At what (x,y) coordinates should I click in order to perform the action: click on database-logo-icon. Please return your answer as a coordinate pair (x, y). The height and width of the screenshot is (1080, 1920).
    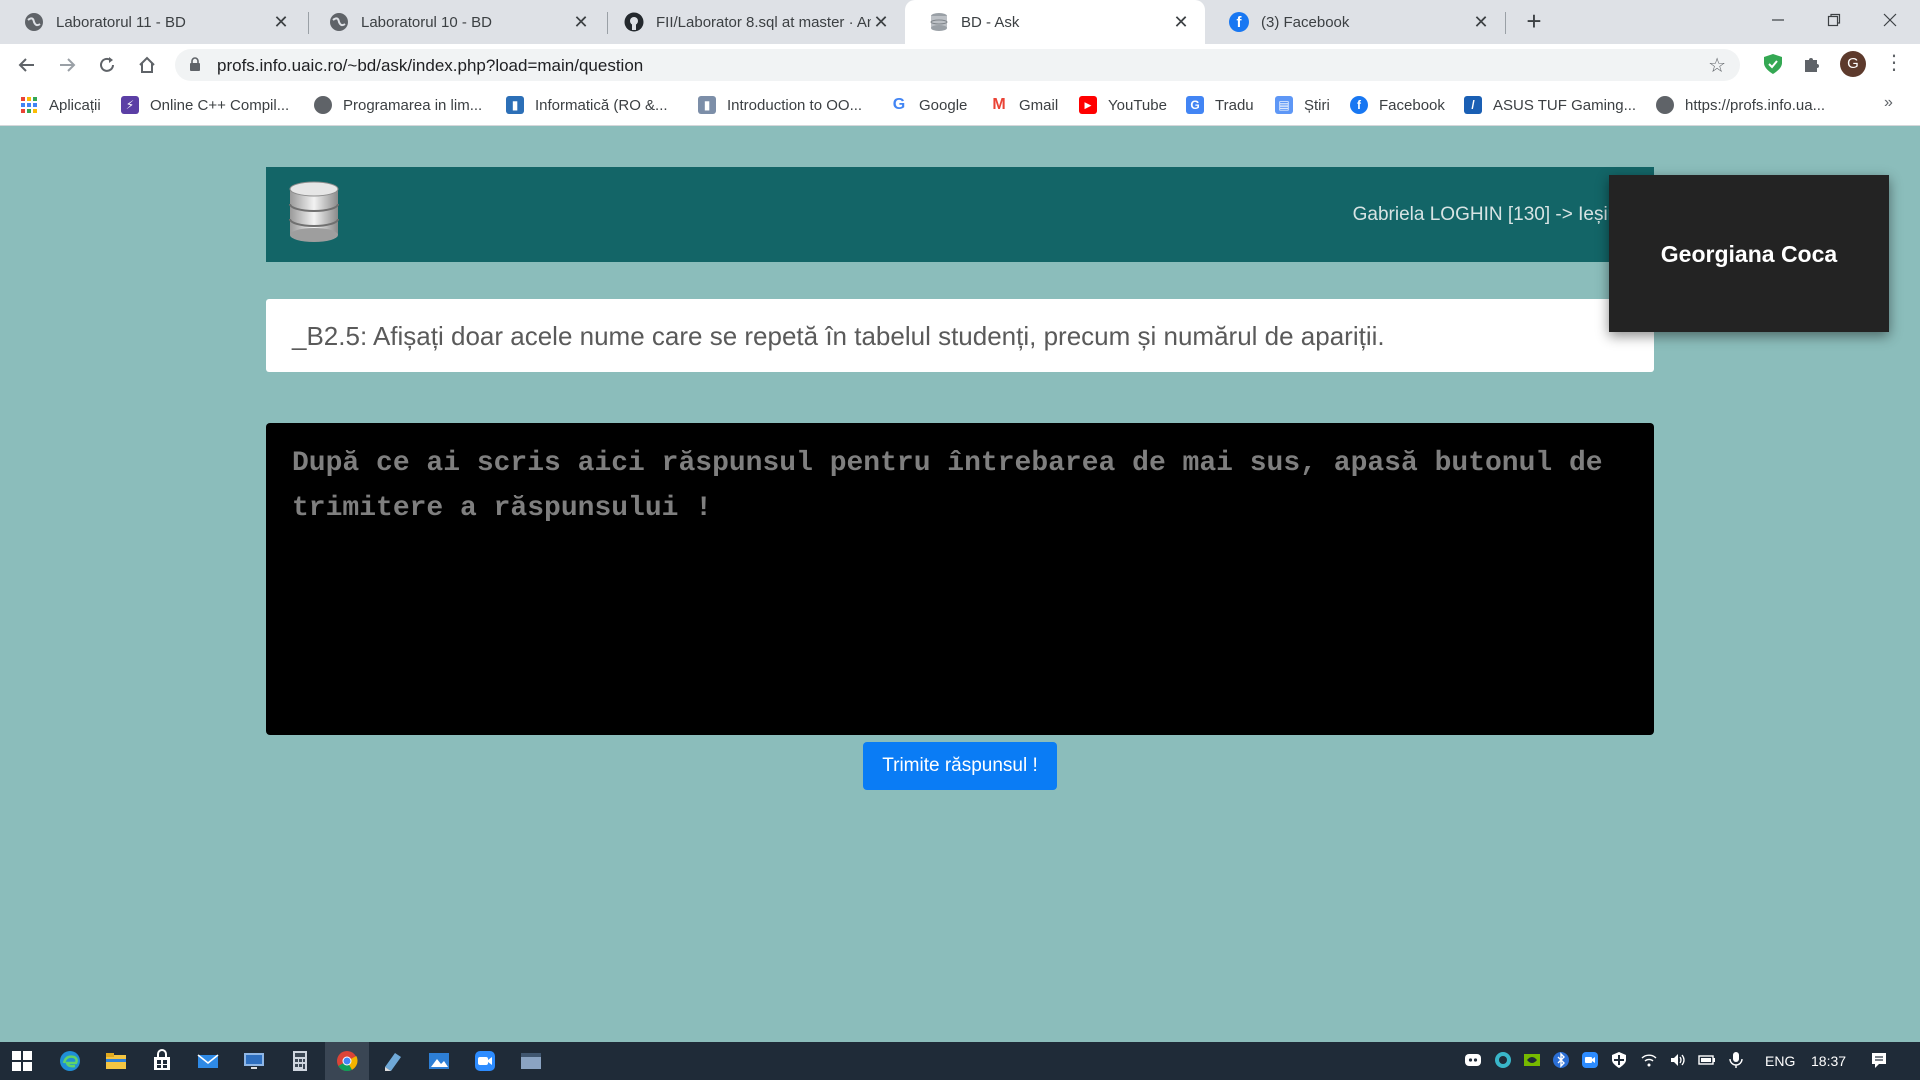
    Looking at the image, I should click on (314, 211).